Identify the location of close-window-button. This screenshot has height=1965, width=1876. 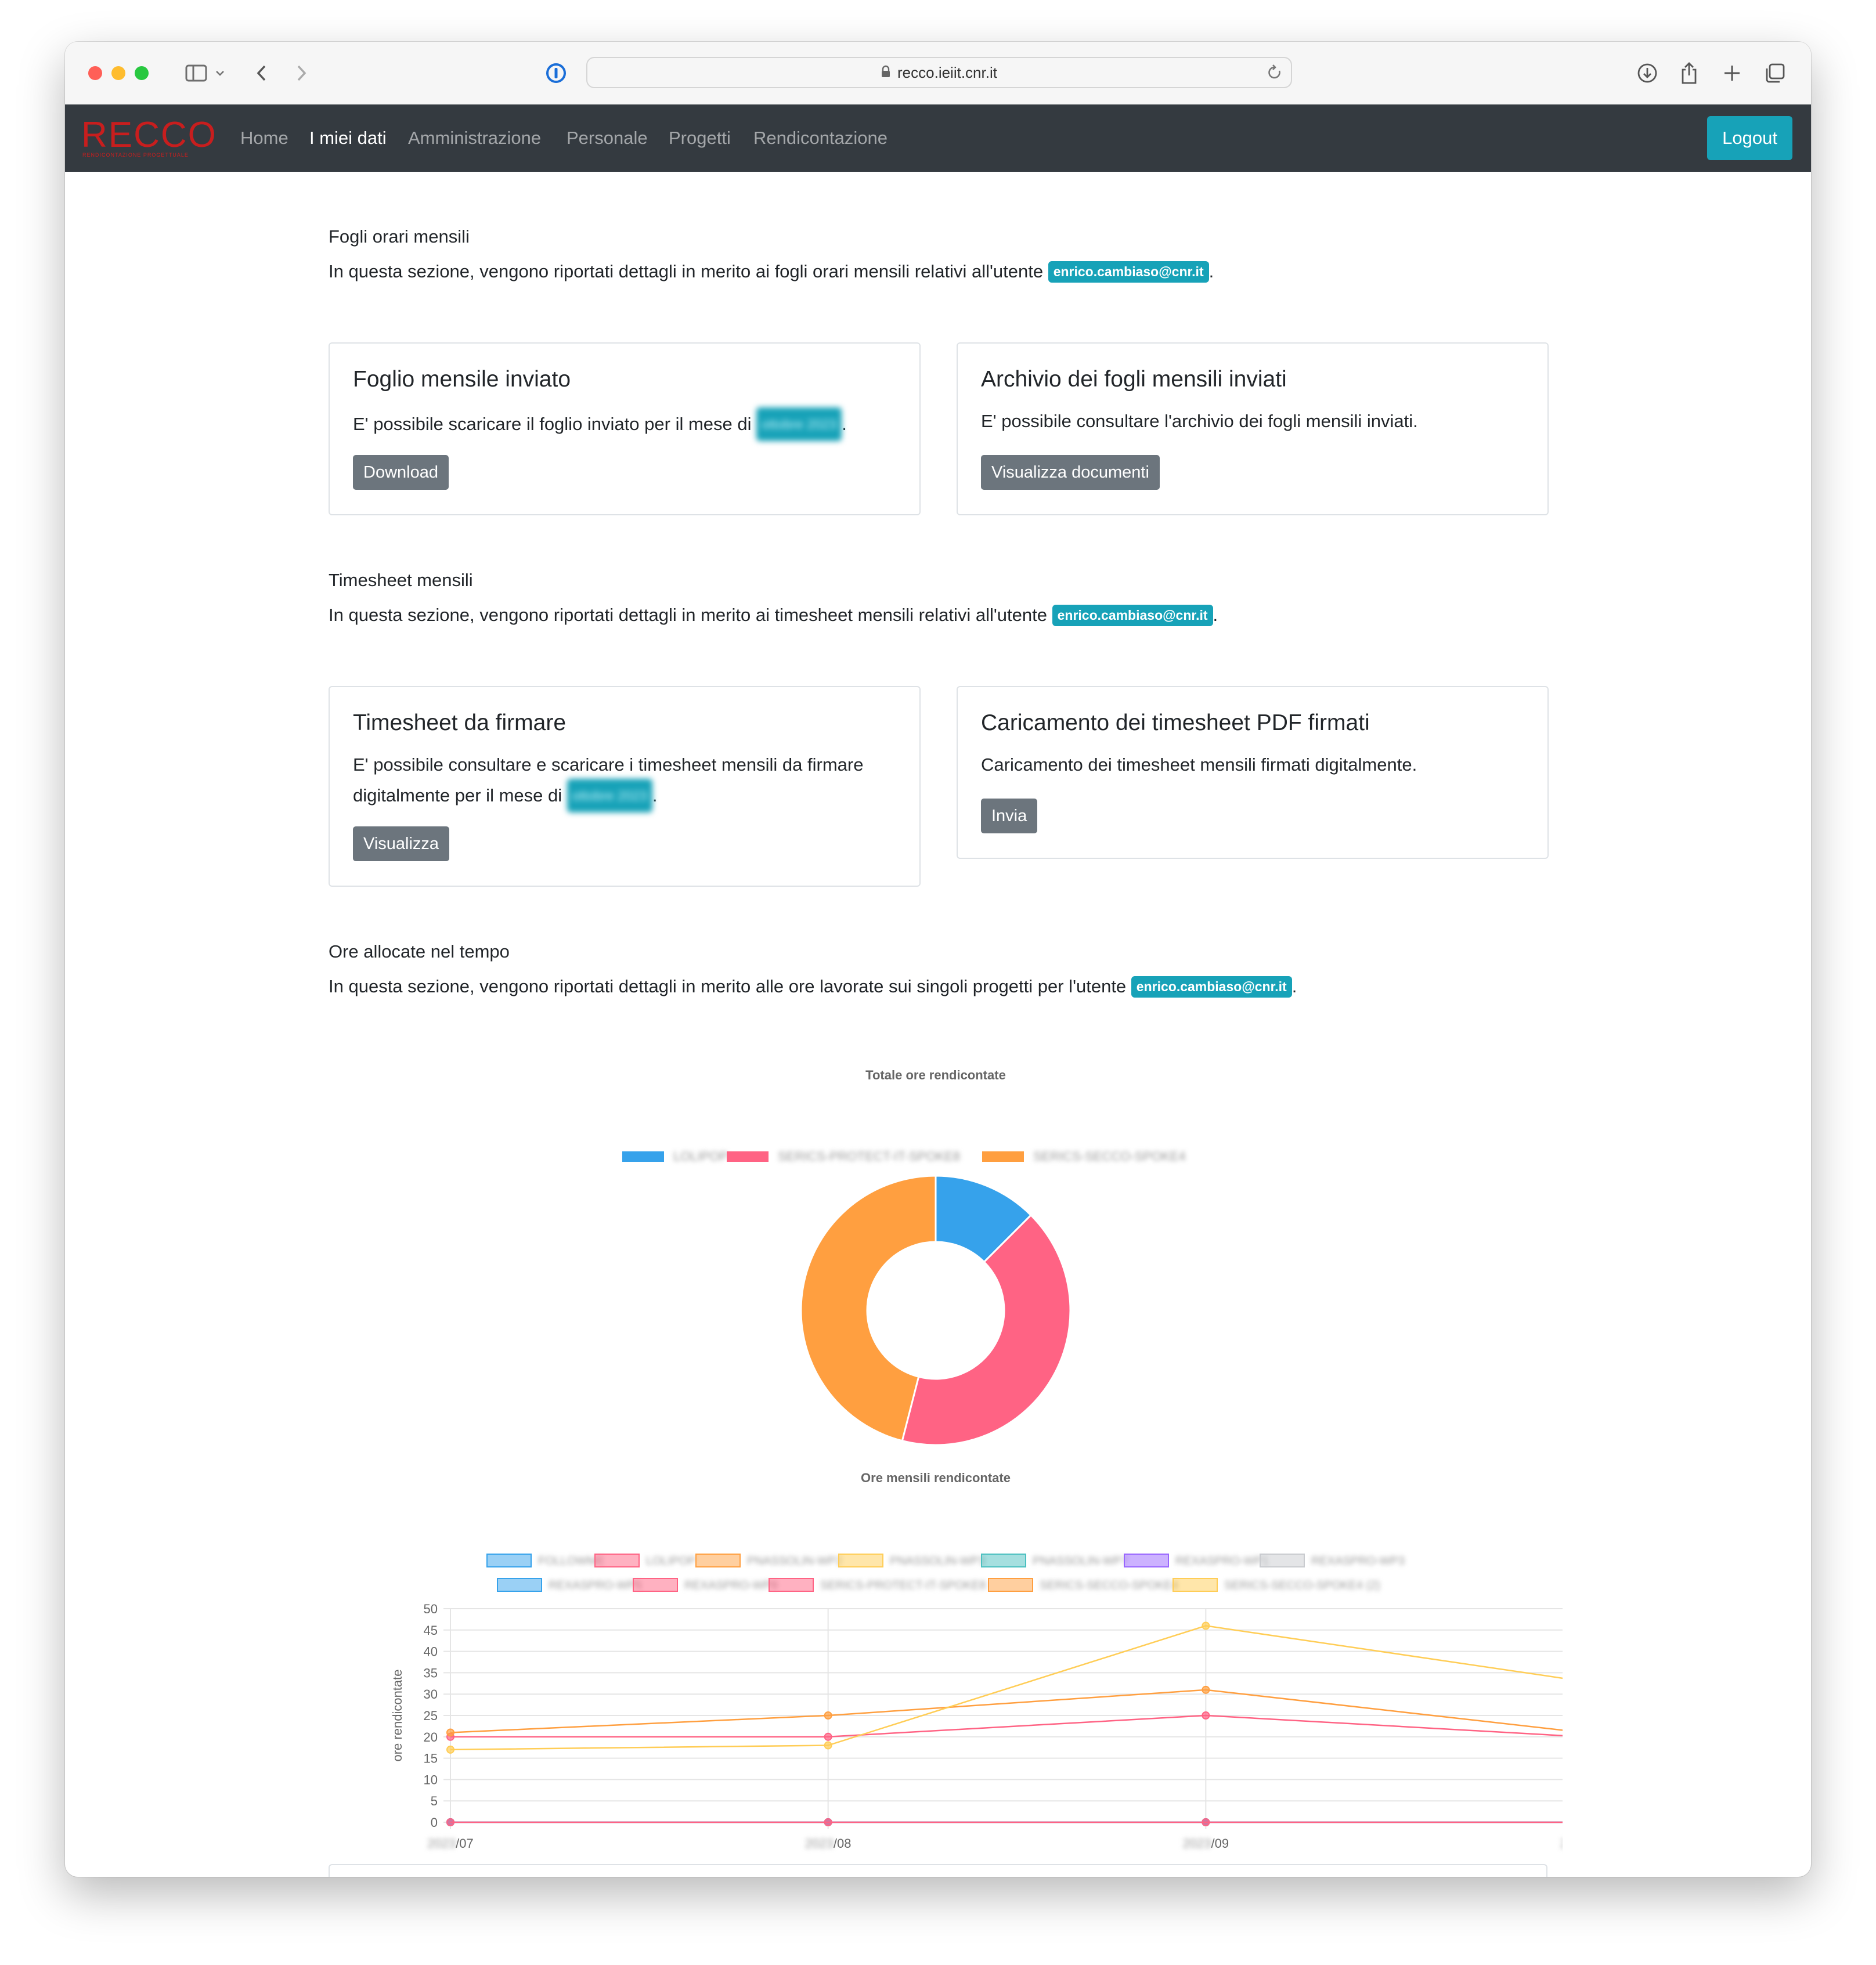
(95, 73).